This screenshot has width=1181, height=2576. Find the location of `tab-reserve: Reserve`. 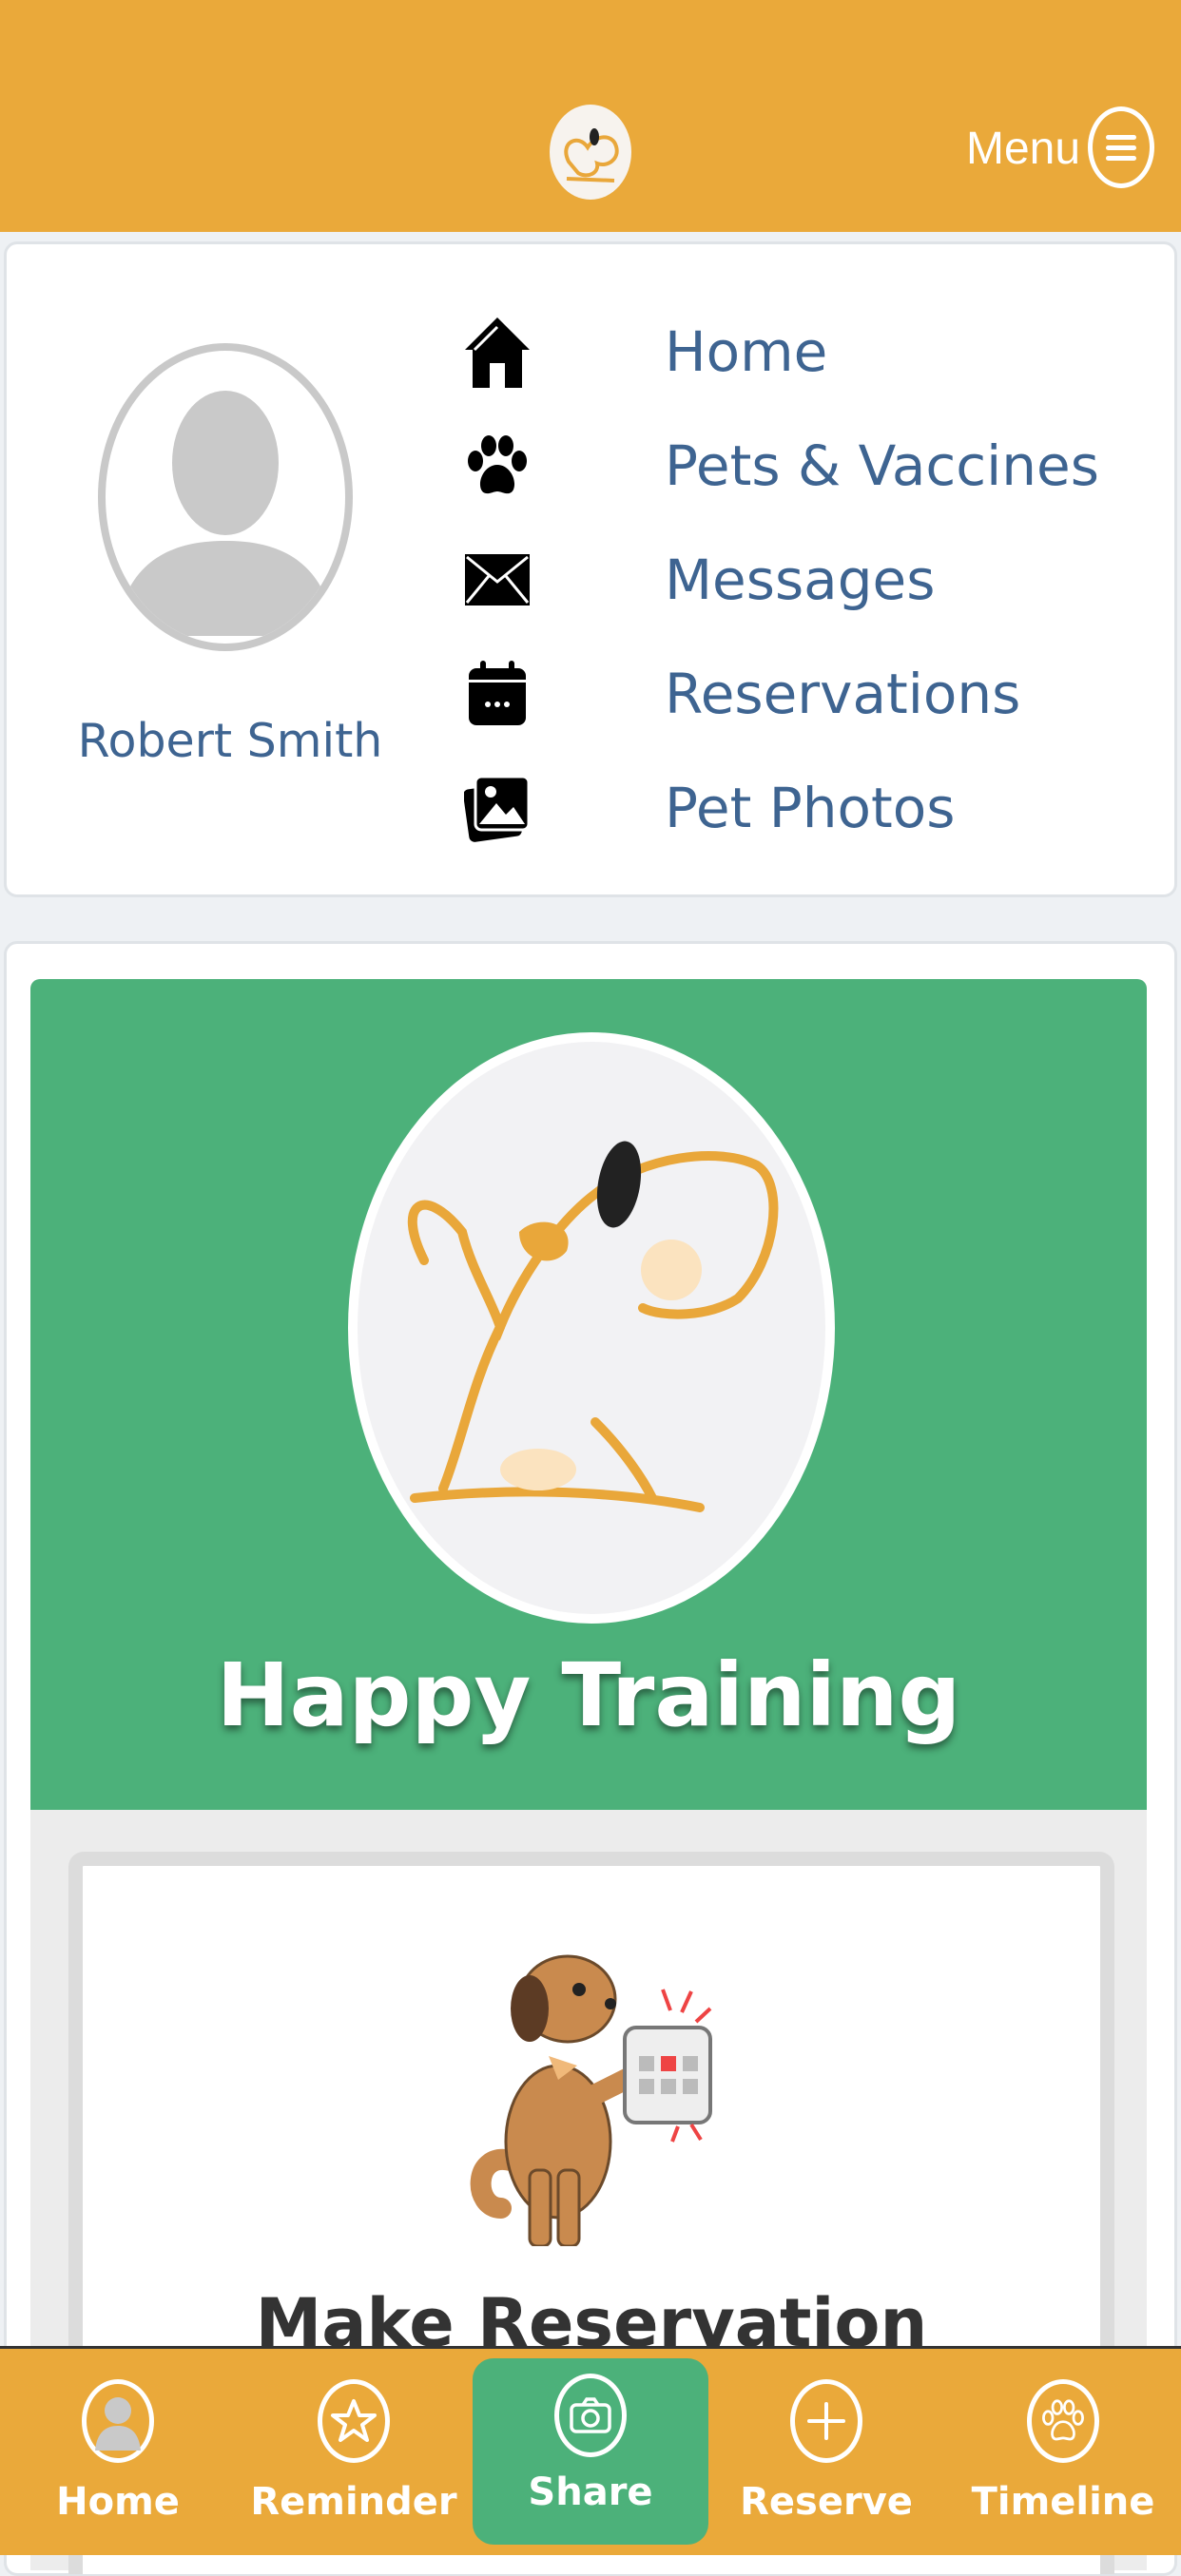

tab-reserve: Reserve is located at coordinates (826, 2453).